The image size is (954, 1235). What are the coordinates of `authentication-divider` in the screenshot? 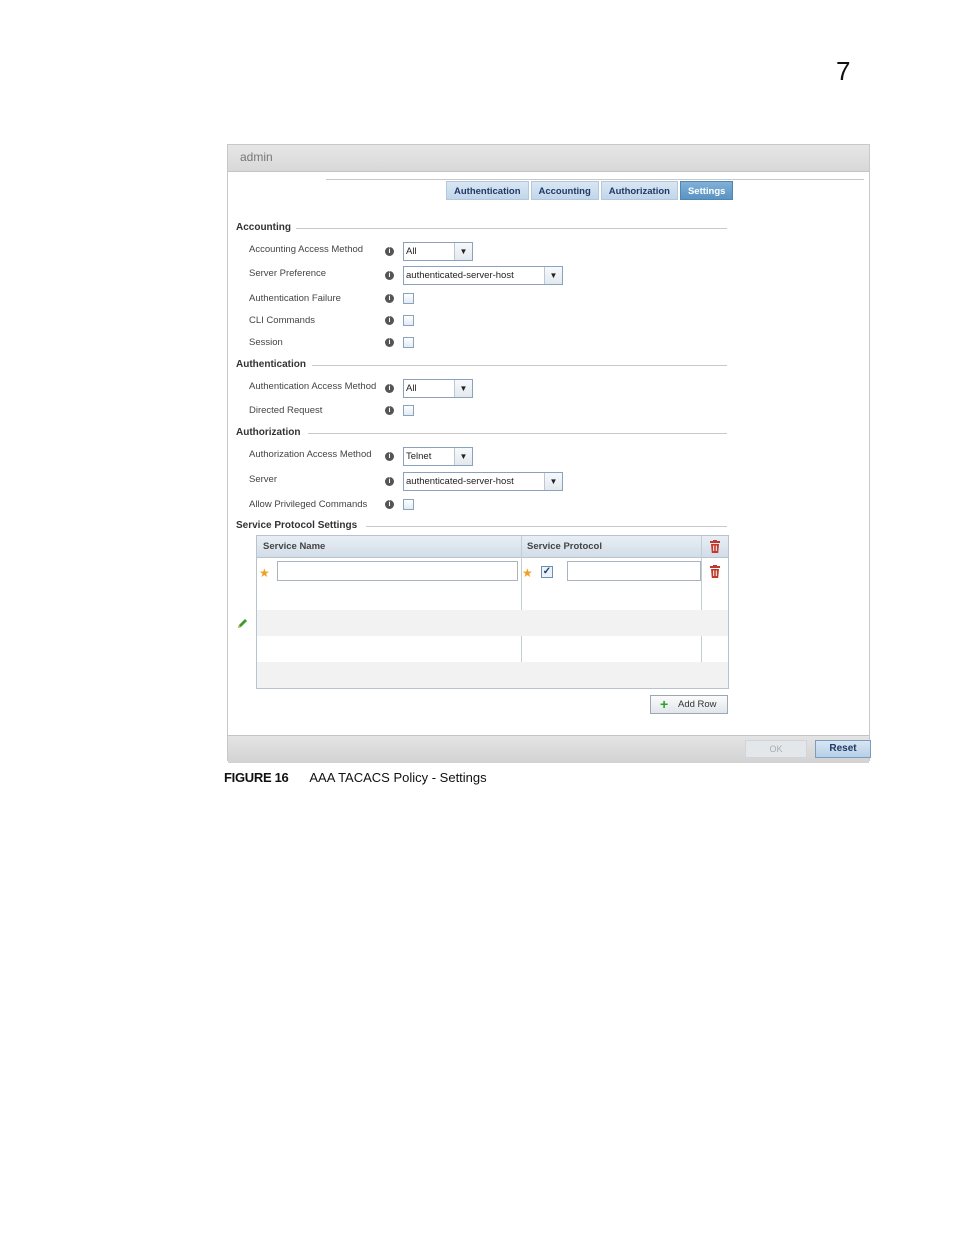 It's located at (519, 365).